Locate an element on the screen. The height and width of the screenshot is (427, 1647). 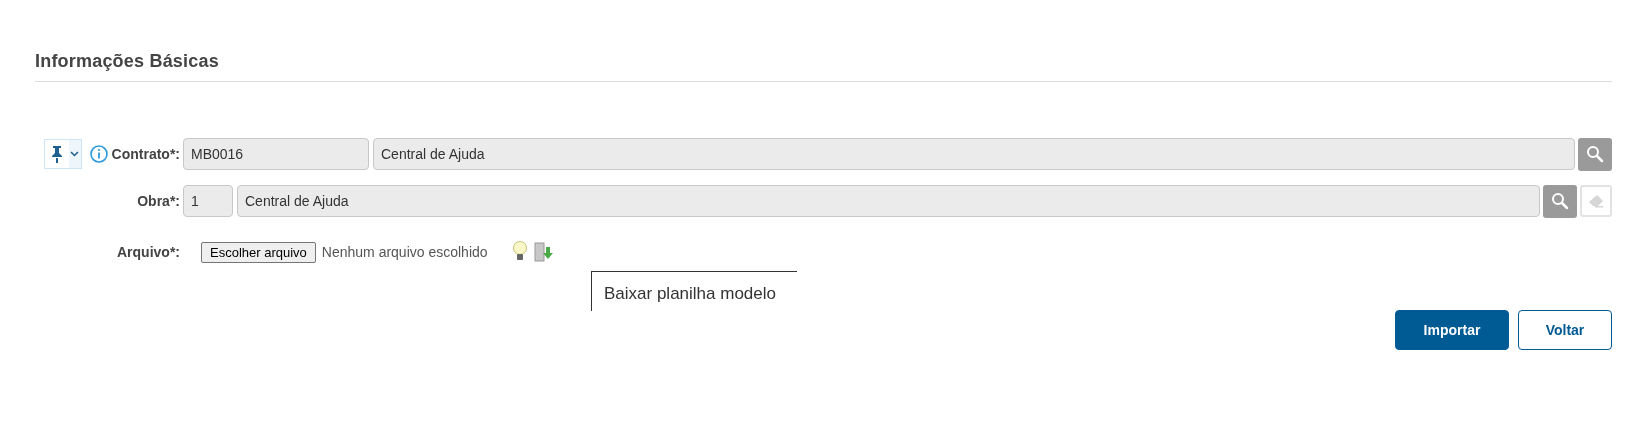
download-icon is located at coordinates (543, 252).